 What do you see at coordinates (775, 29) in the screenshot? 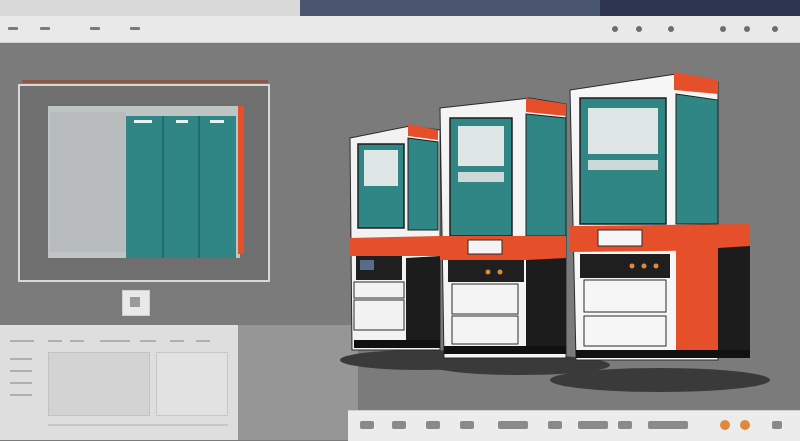
I see `close-icon` at bounding box center [775, 29].